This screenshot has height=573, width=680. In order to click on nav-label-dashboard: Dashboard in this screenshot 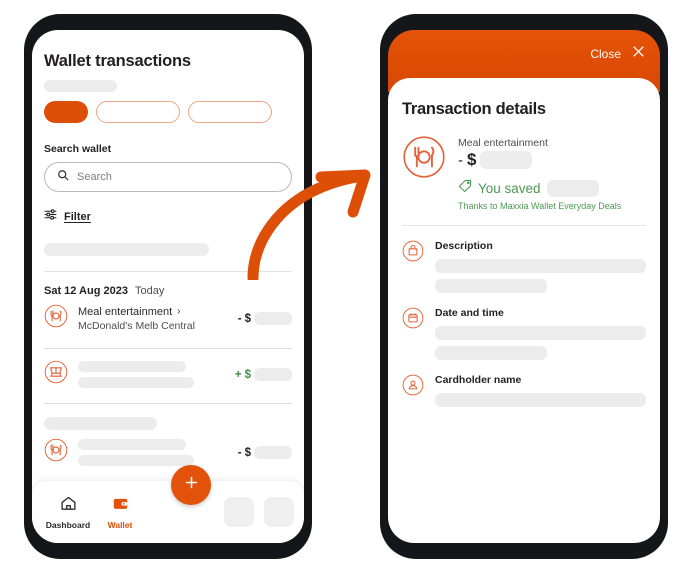, I will do `click(68, 524)`.